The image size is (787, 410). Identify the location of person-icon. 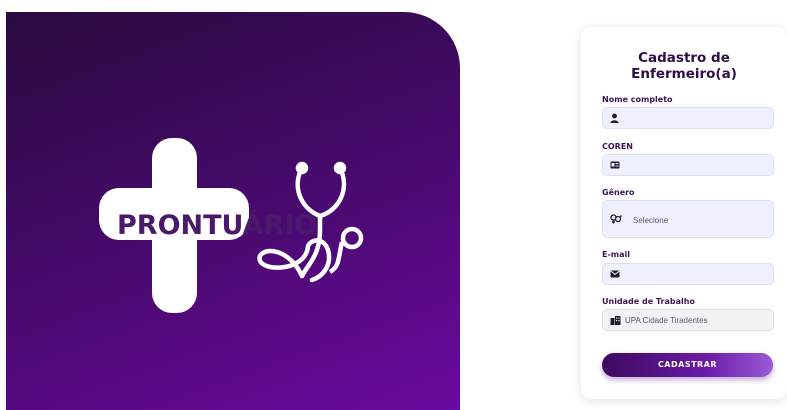
(614, 119).